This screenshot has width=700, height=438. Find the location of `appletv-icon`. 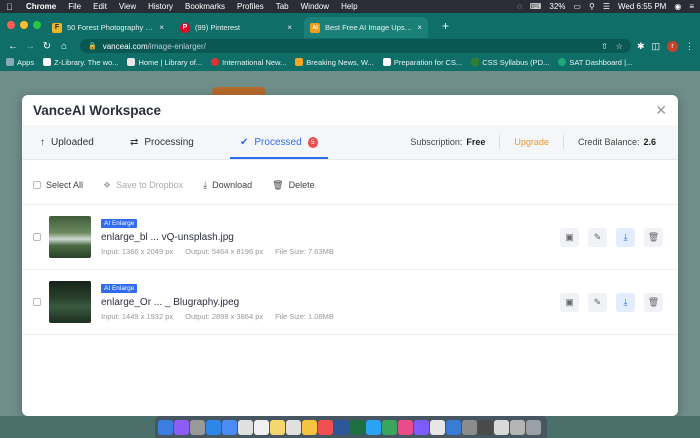

appletv-icon is located at coordinates (437, 427).